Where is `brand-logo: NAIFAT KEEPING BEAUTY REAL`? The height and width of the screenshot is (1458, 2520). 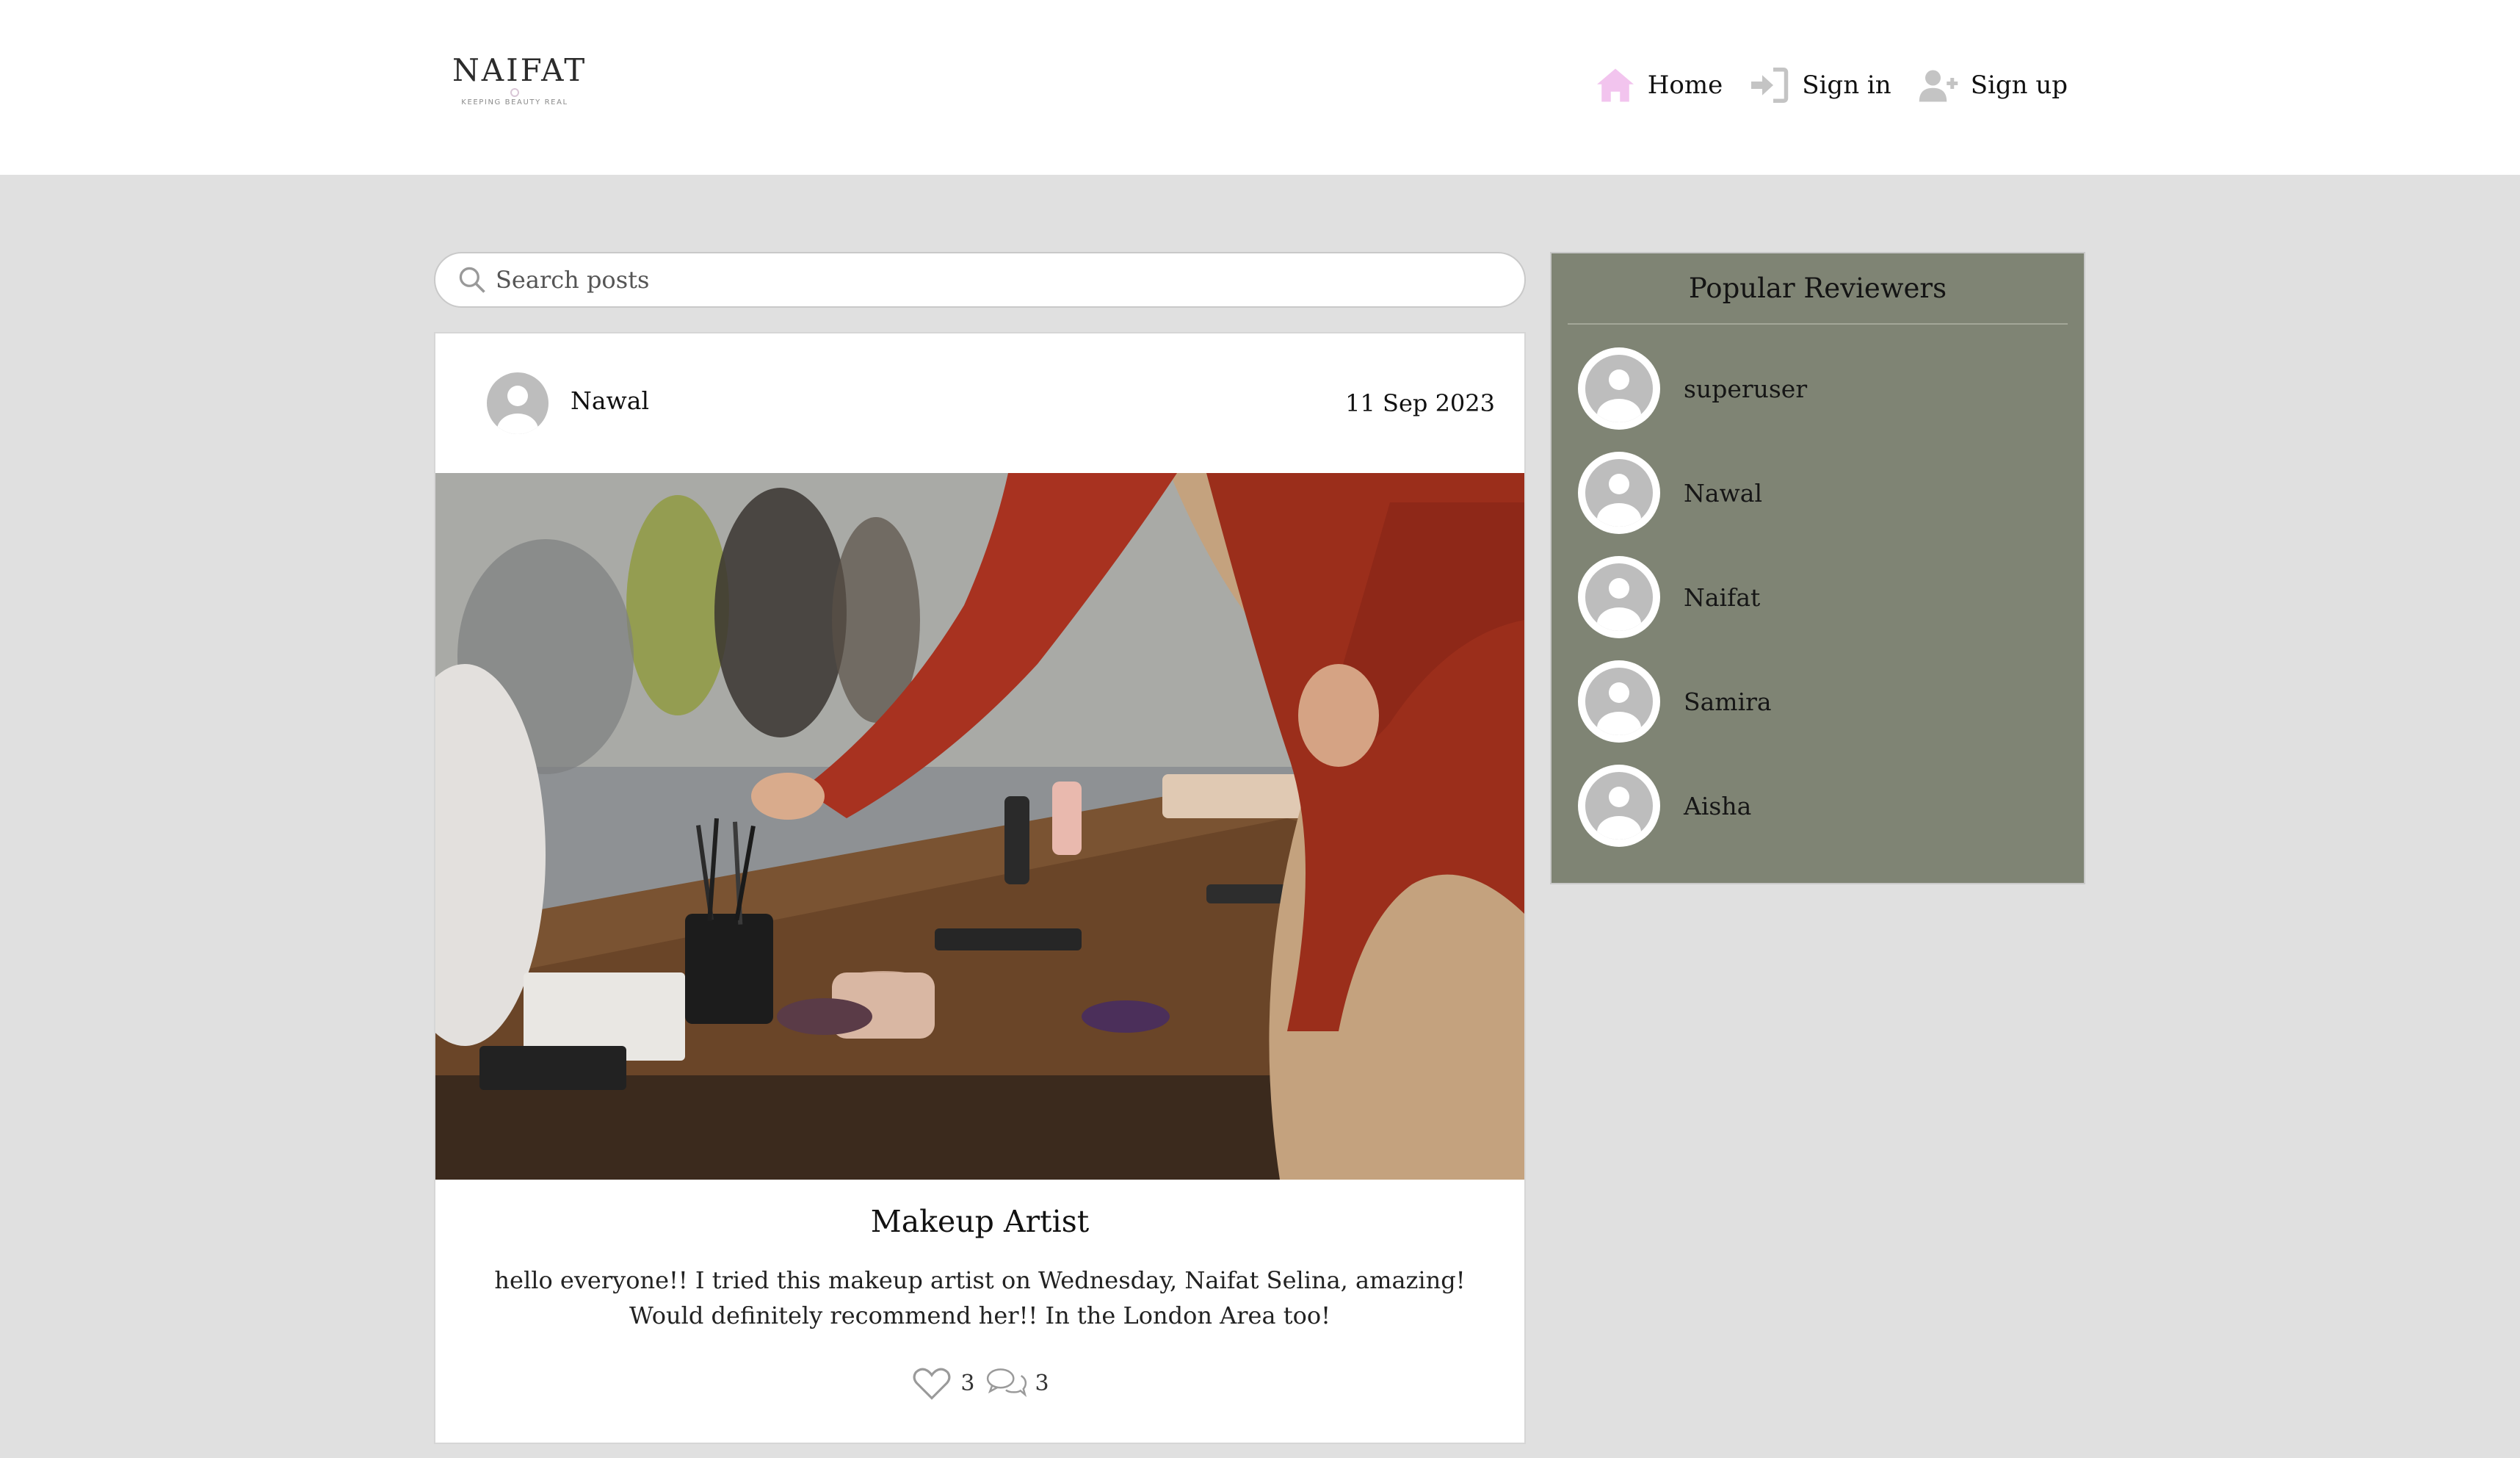
brand-logo: NAIFAT KEEPING BEAUTY REAL is located at coordinates (519, 79).